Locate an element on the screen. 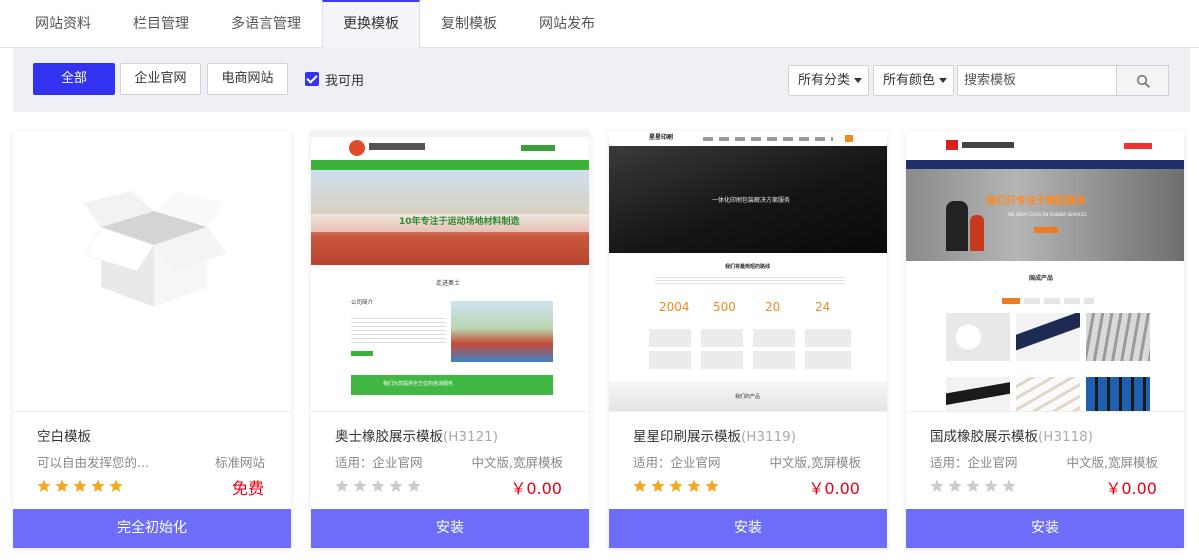 Image resolution: width=1199 pixels, height=560 pixels. search-icon is located at coordinates (1143, 81).